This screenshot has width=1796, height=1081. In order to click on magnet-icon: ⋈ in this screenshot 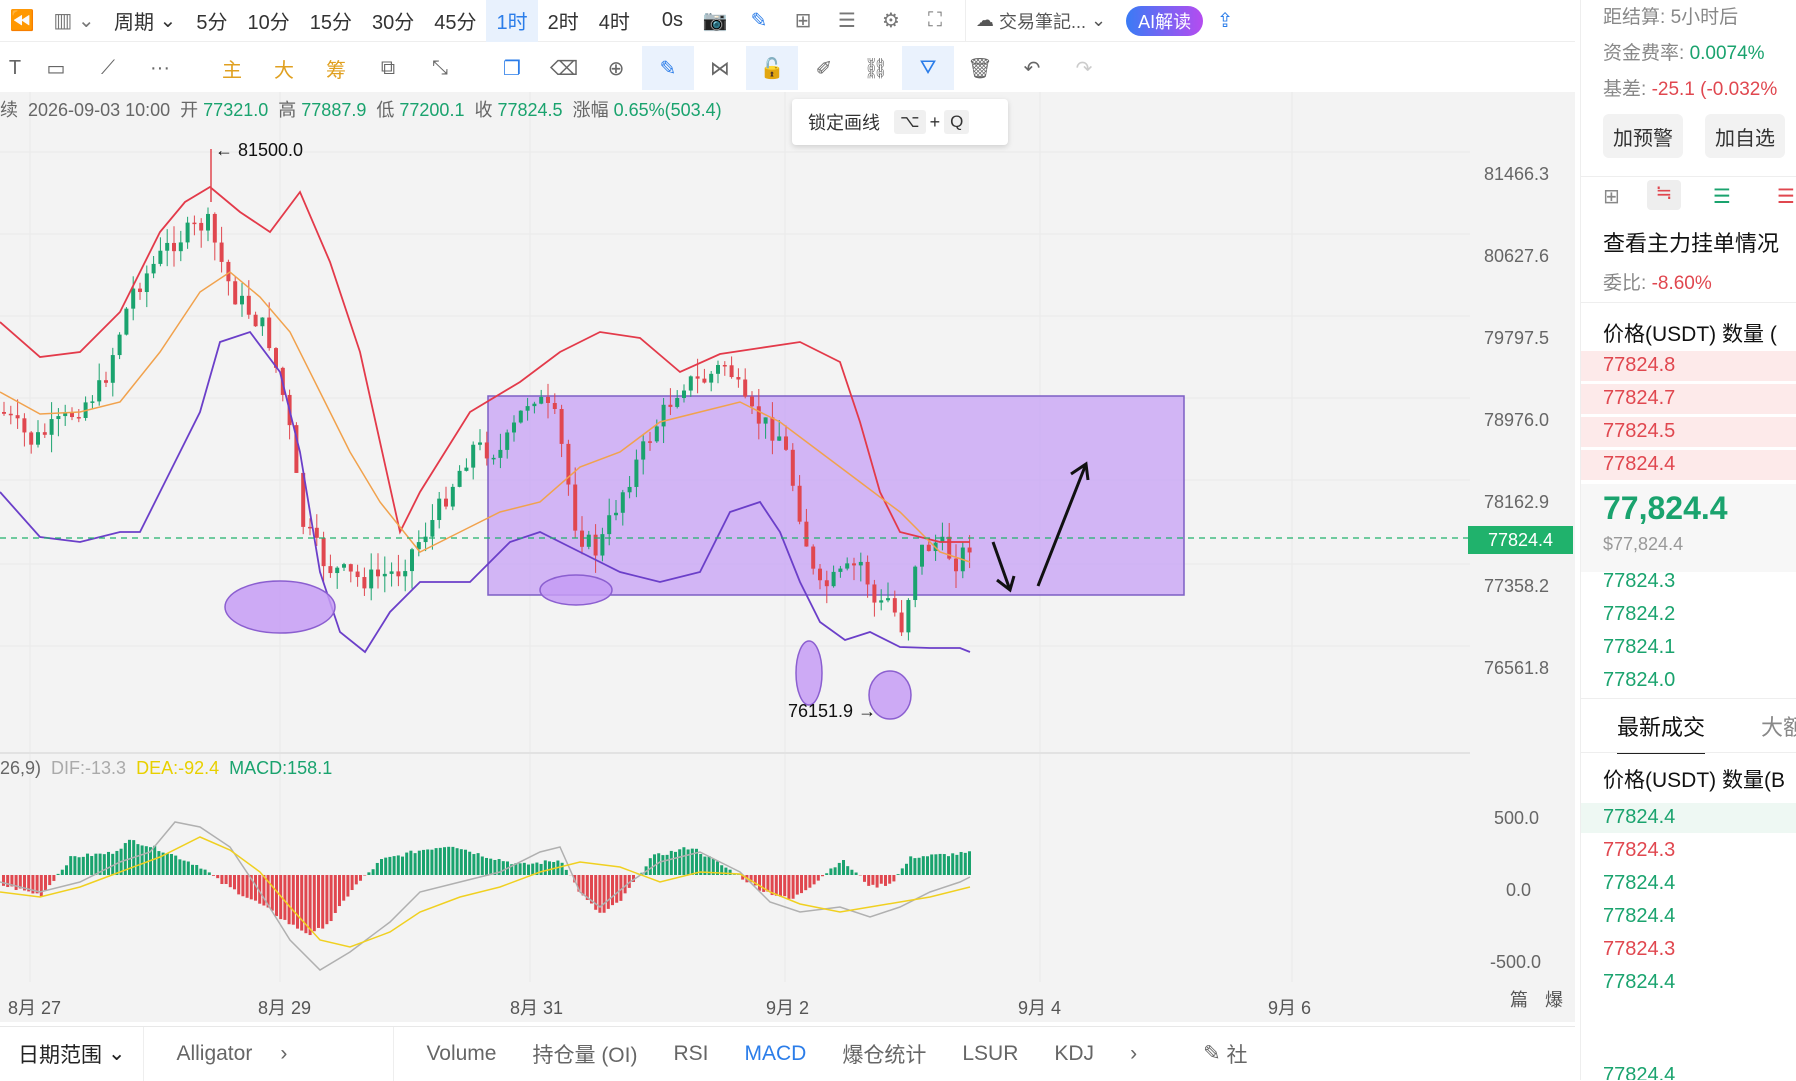, I will do `click(720, 68)`.